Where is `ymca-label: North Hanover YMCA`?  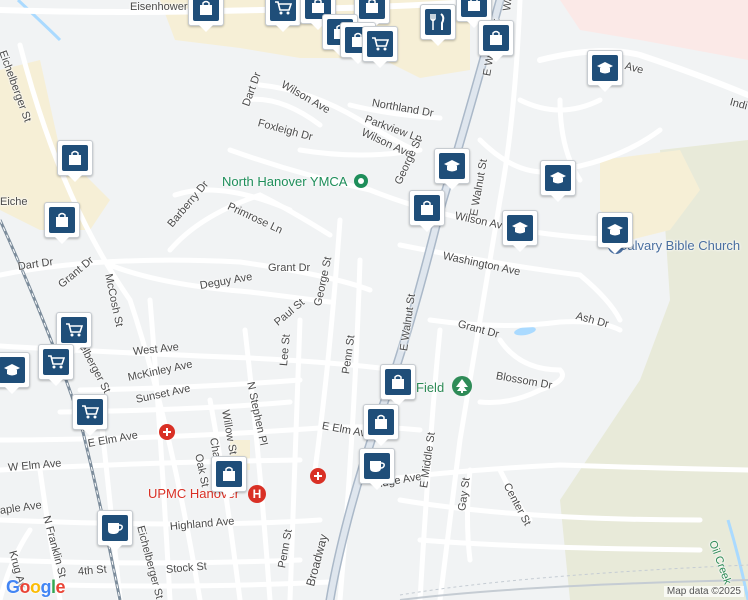 ymca-label: North Hanover YMCA is located at coordinates (295, 181).